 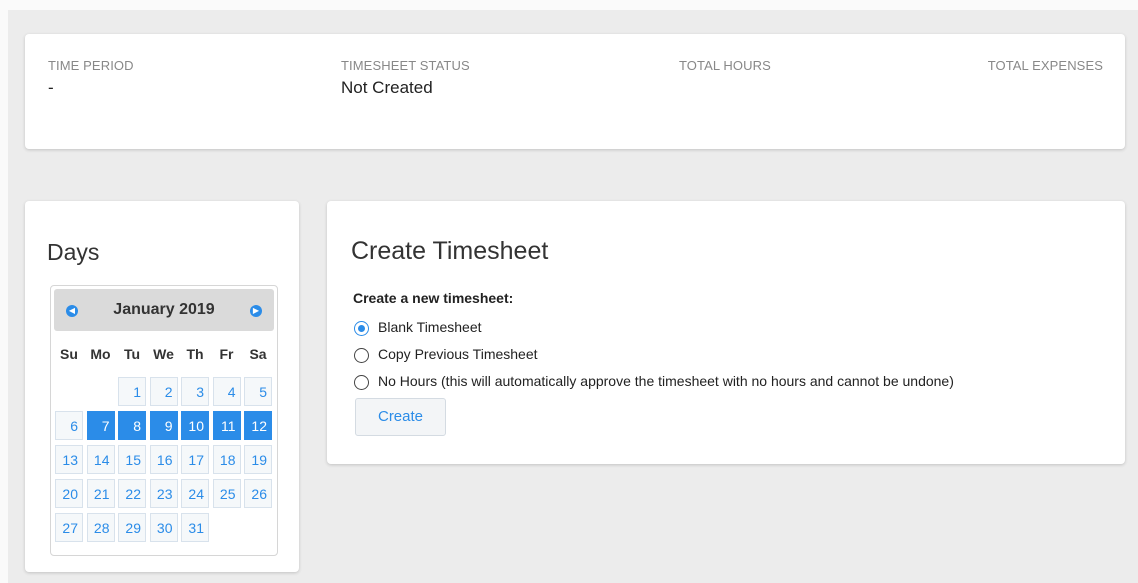 I want to click on calendar-header: ◀ January 2019 ▶, so click(x=164, y=310).